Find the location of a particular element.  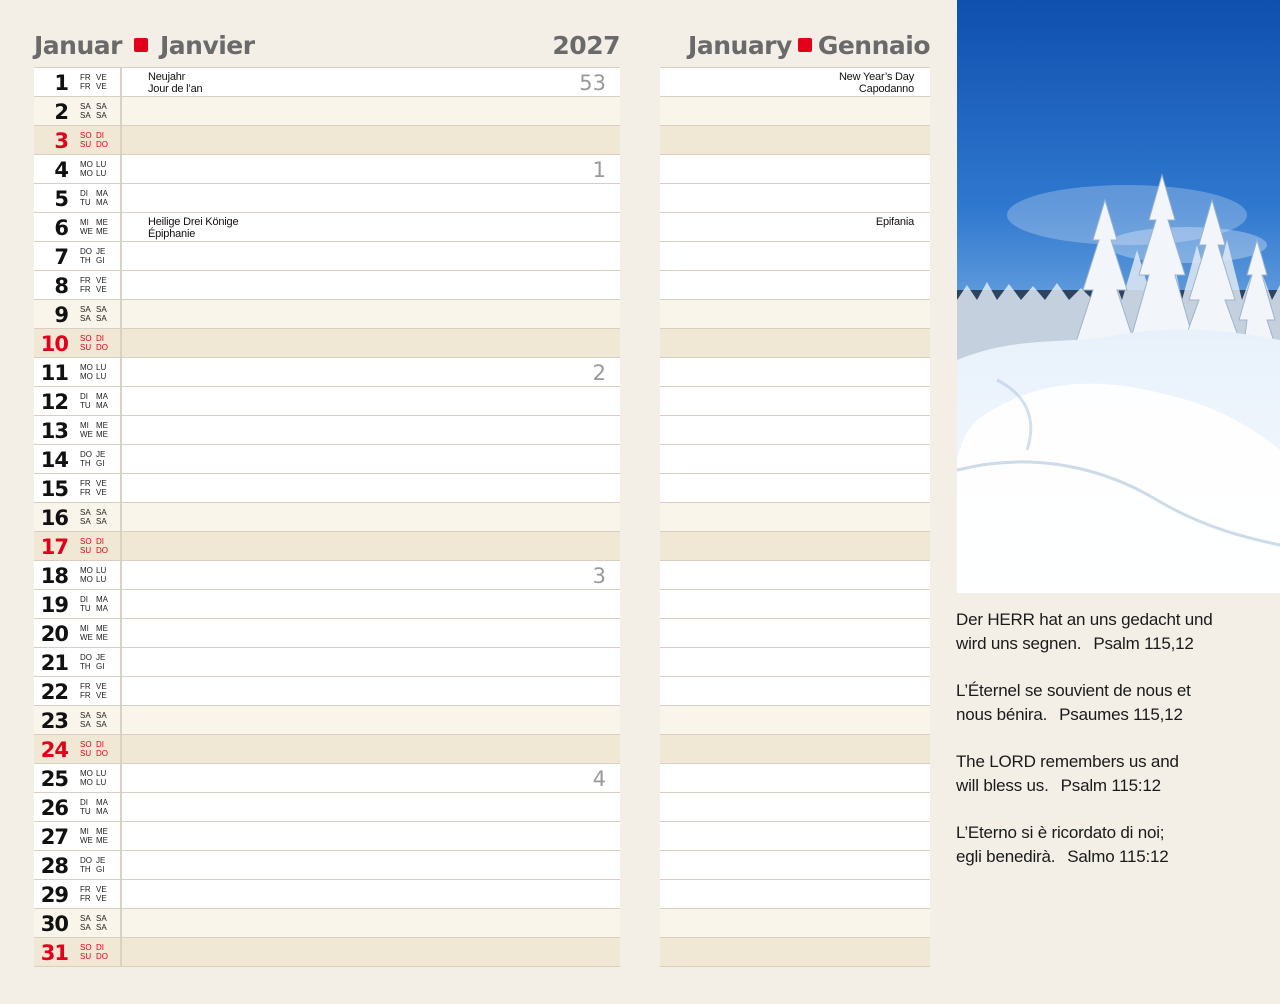

verse-text-line: egli benedirà. Salmo 115:12 is located at coordinates (1116, 857).